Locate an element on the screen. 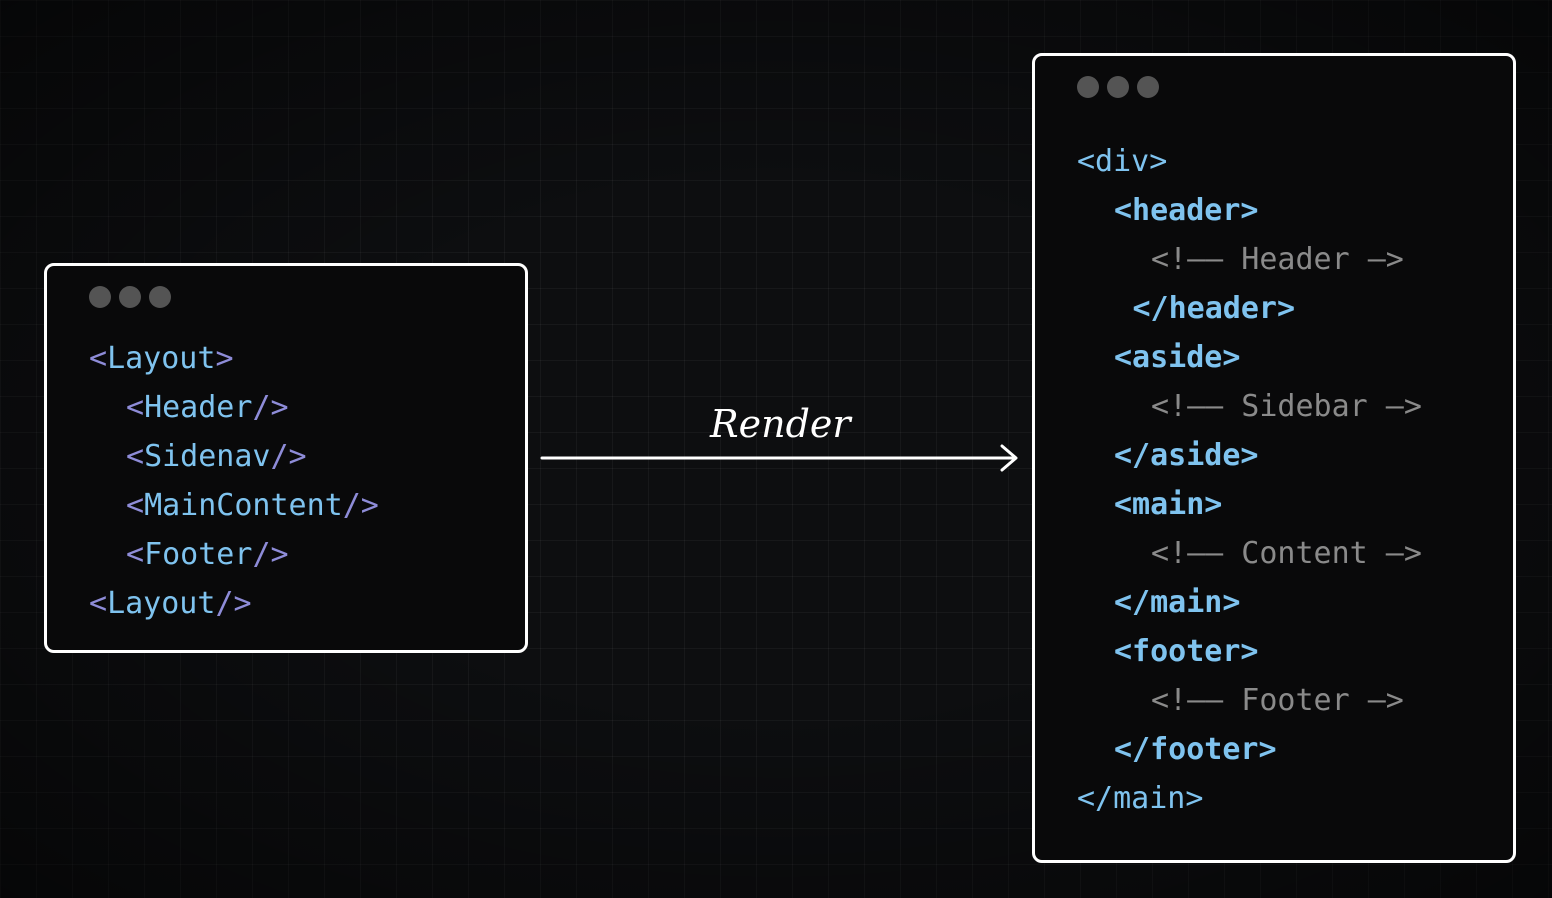 The height and width of the screenshot is (898, 1552). render-arrow: Render is located at coordinates (782, 440).